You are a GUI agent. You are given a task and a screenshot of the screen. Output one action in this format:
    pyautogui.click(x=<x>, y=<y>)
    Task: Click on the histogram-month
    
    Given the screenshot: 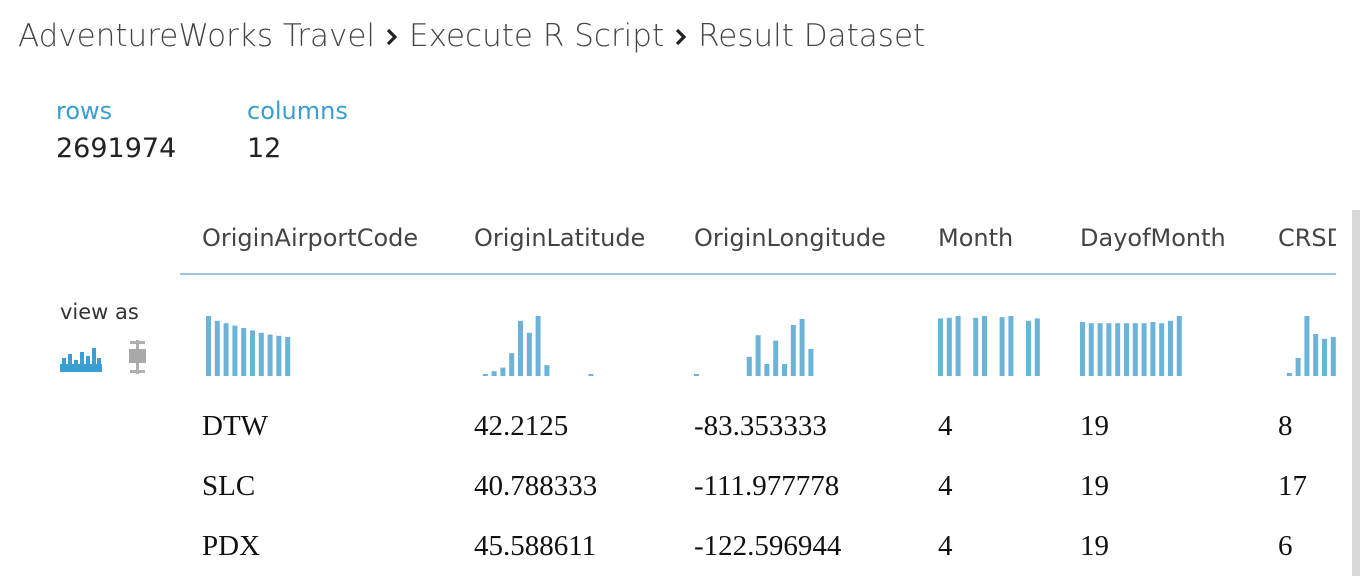 What is the action you would take?
    pyautogui.click(x=1008, y=345)
    